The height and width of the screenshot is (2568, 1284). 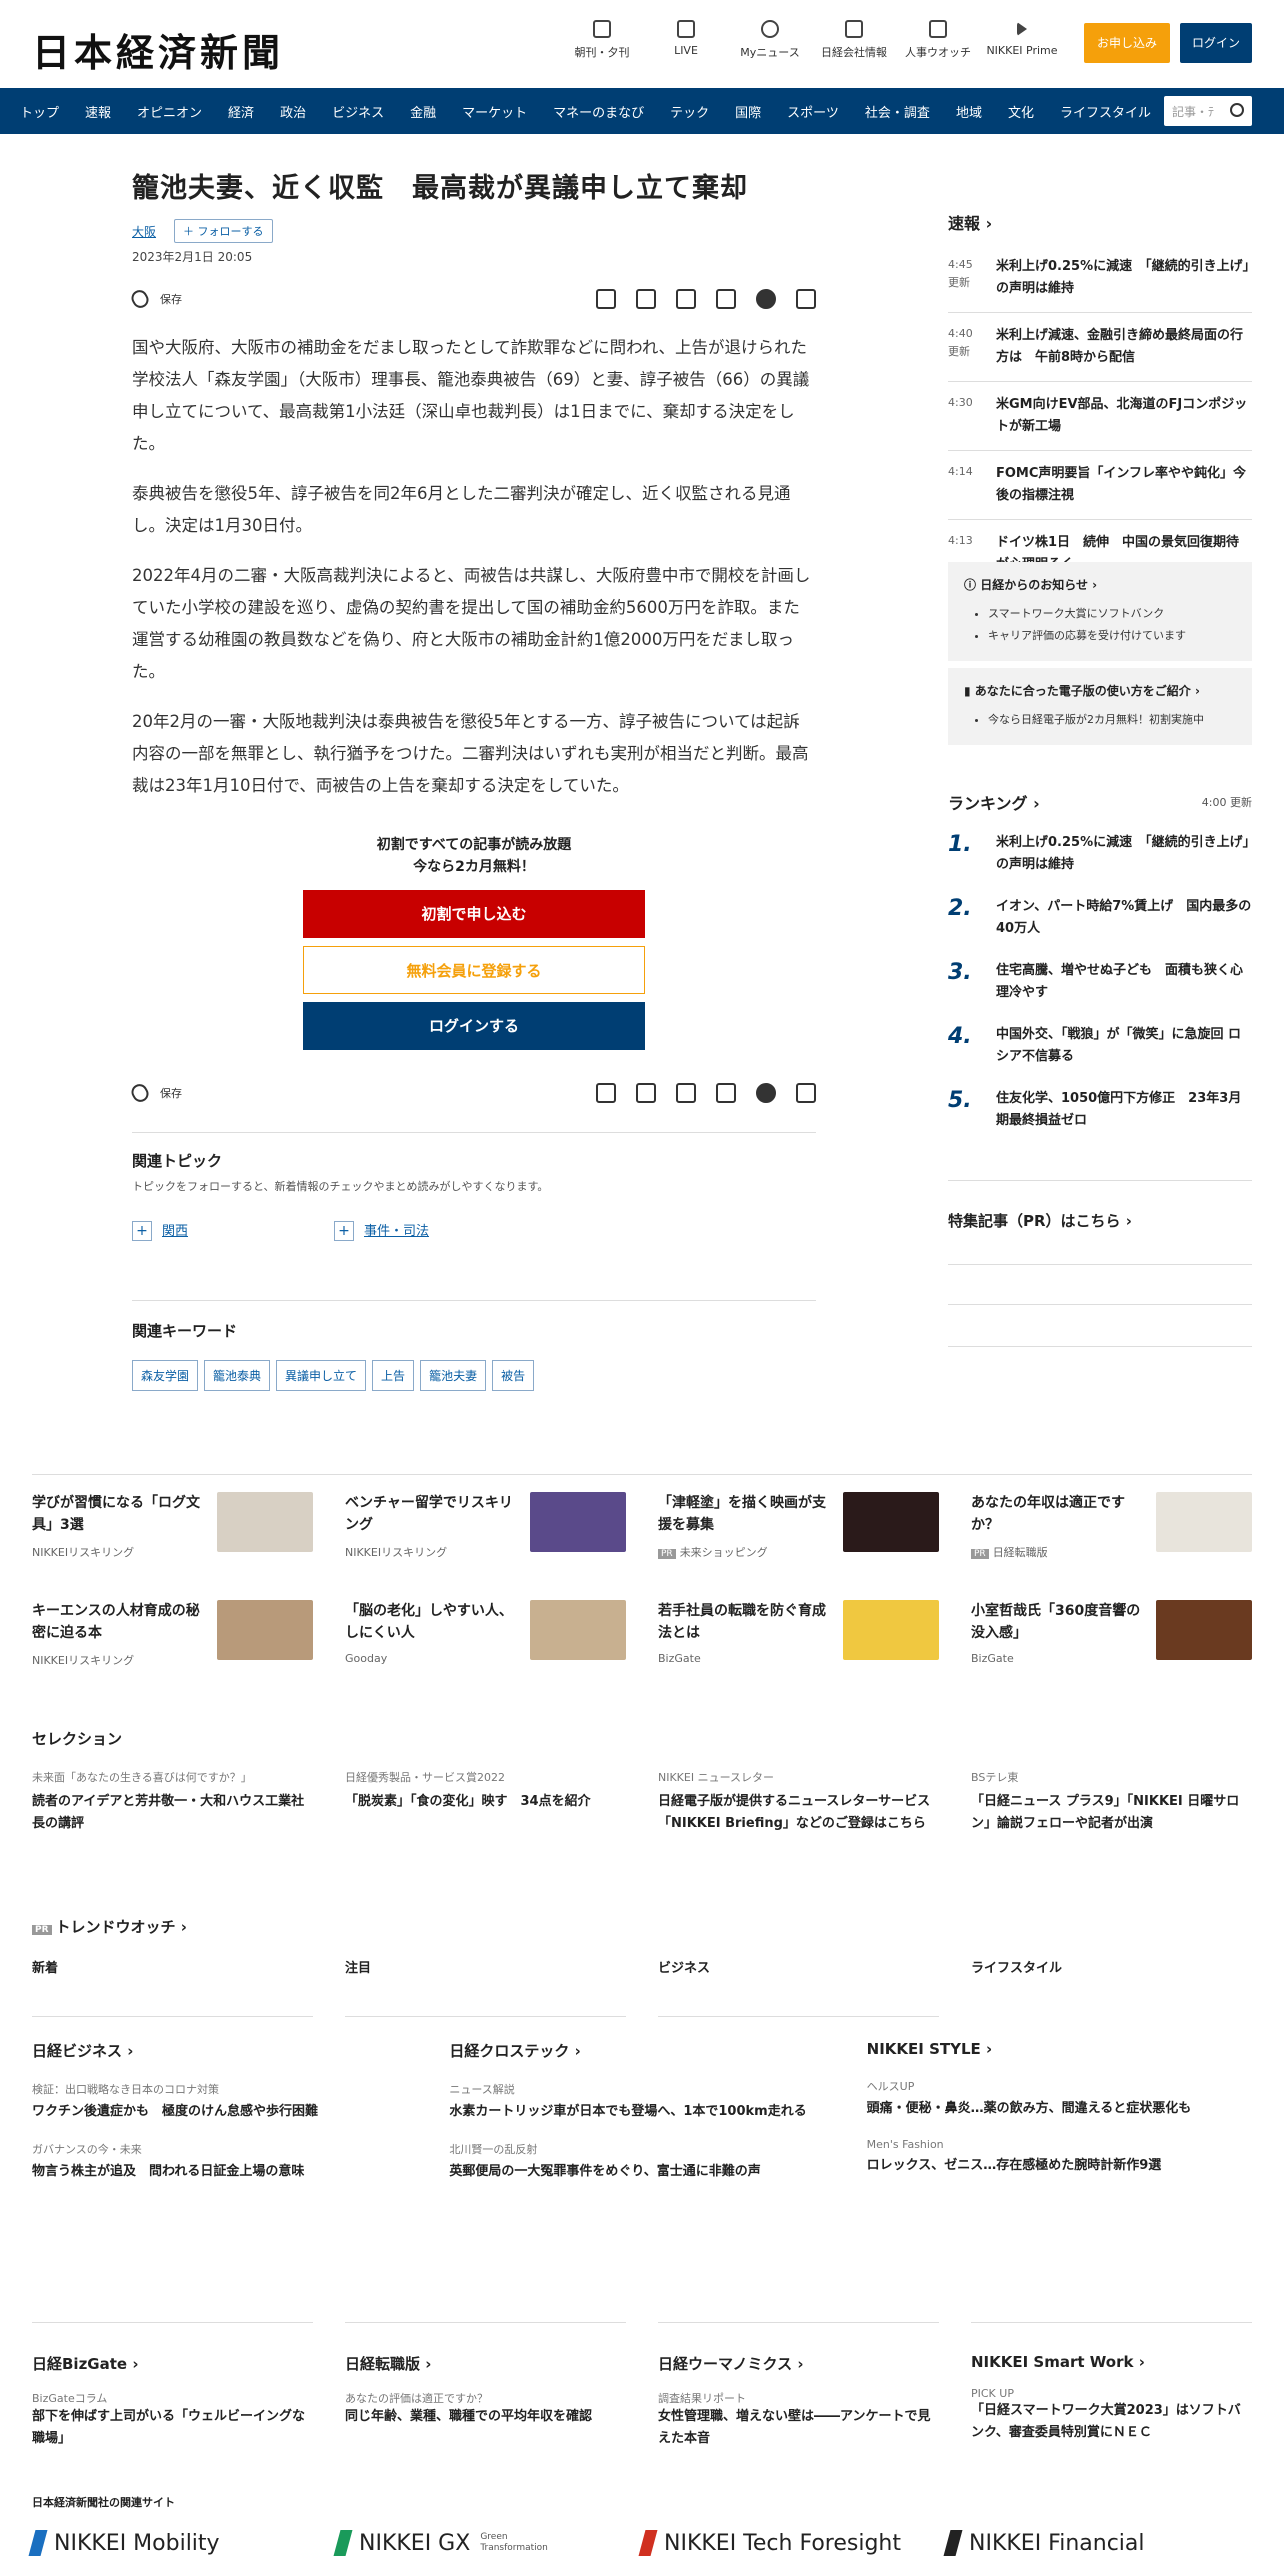 What do you see at coordinates (1100, 1112) in the screenshot?
I see `ranking-item: 5. 住友化学、1050億円下方修正 23年3月期最終損益ゼロ` at bounding box center [1100, 1112].